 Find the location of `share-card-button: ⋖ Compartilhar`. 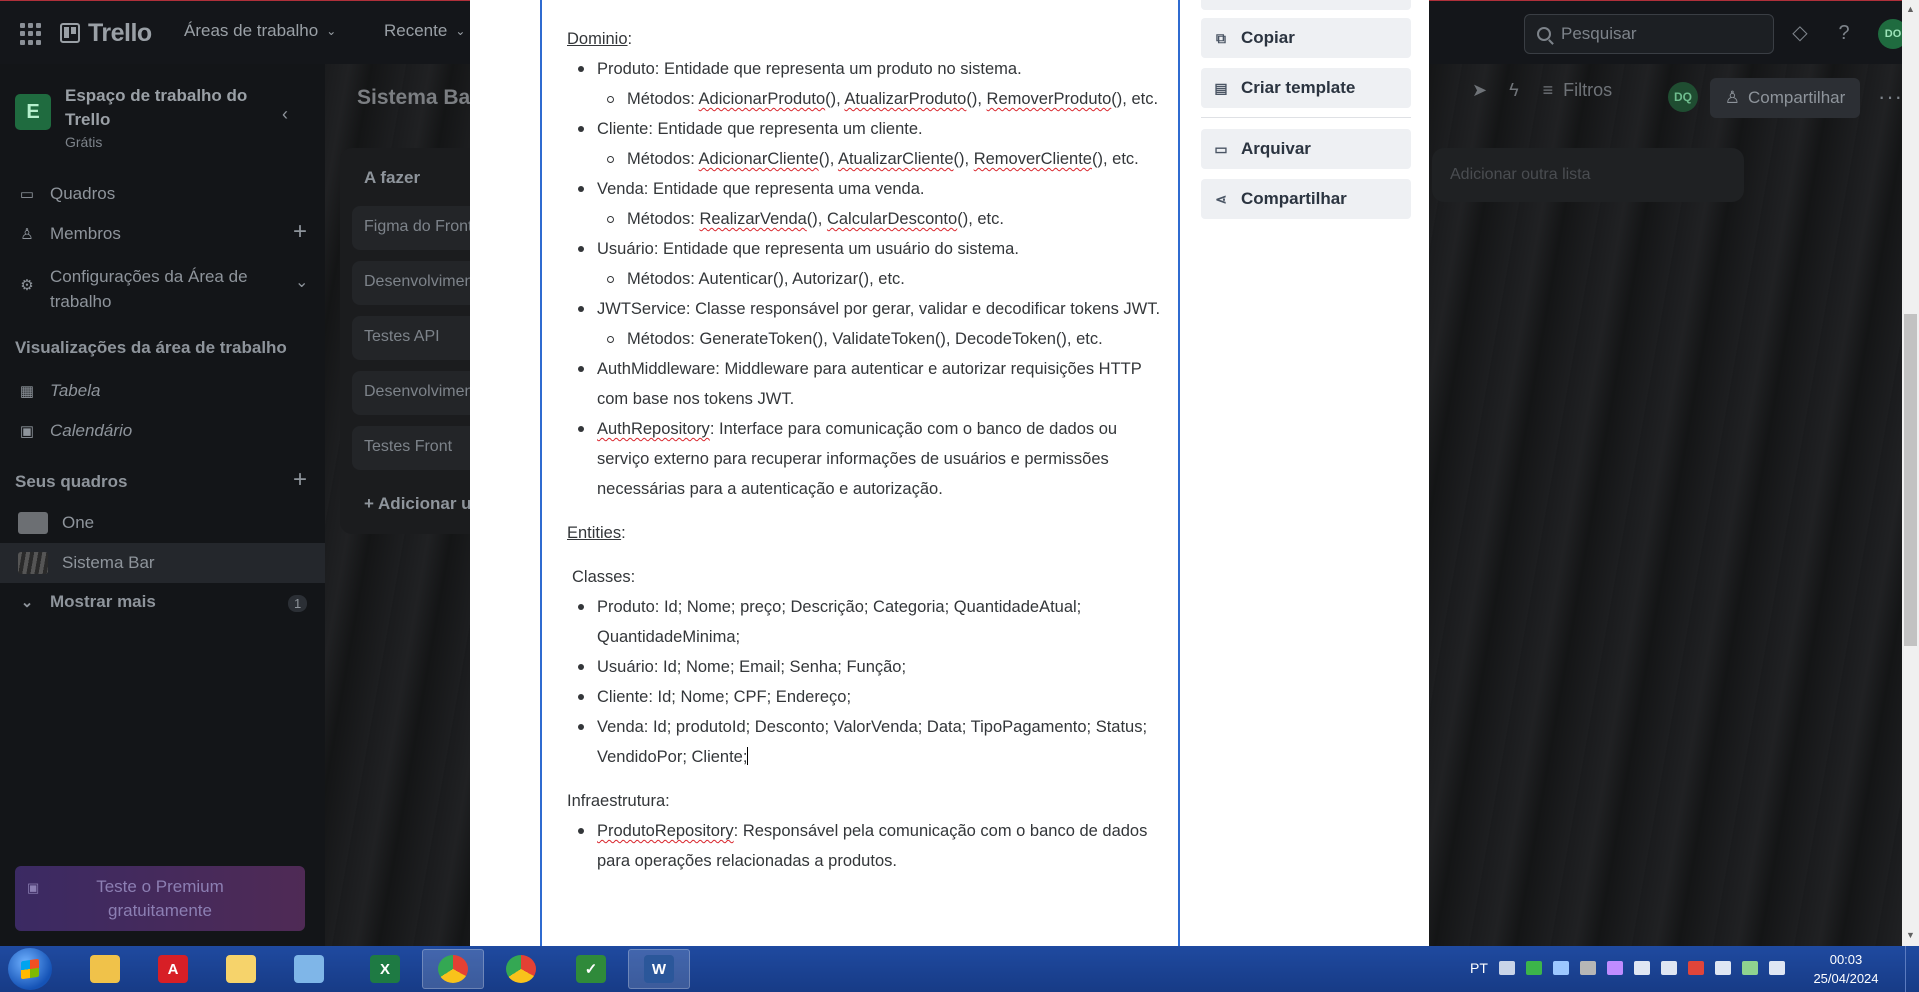

share-card-button: ⋖ Compartilhar is located at coordinates (1306, 199).